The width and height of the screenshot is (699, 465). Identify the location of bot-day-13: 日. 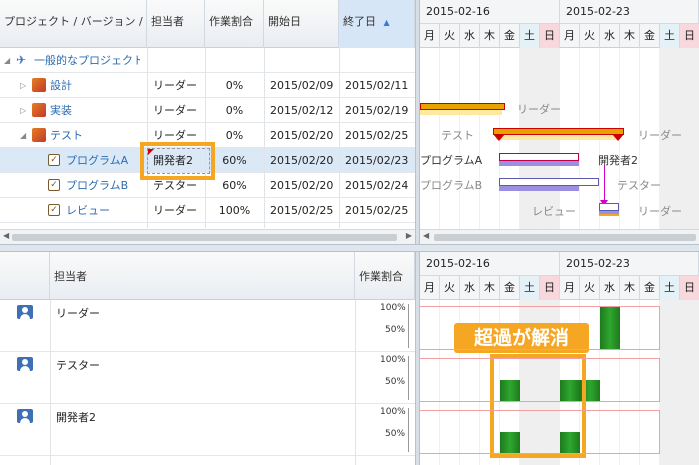
(689, 288).